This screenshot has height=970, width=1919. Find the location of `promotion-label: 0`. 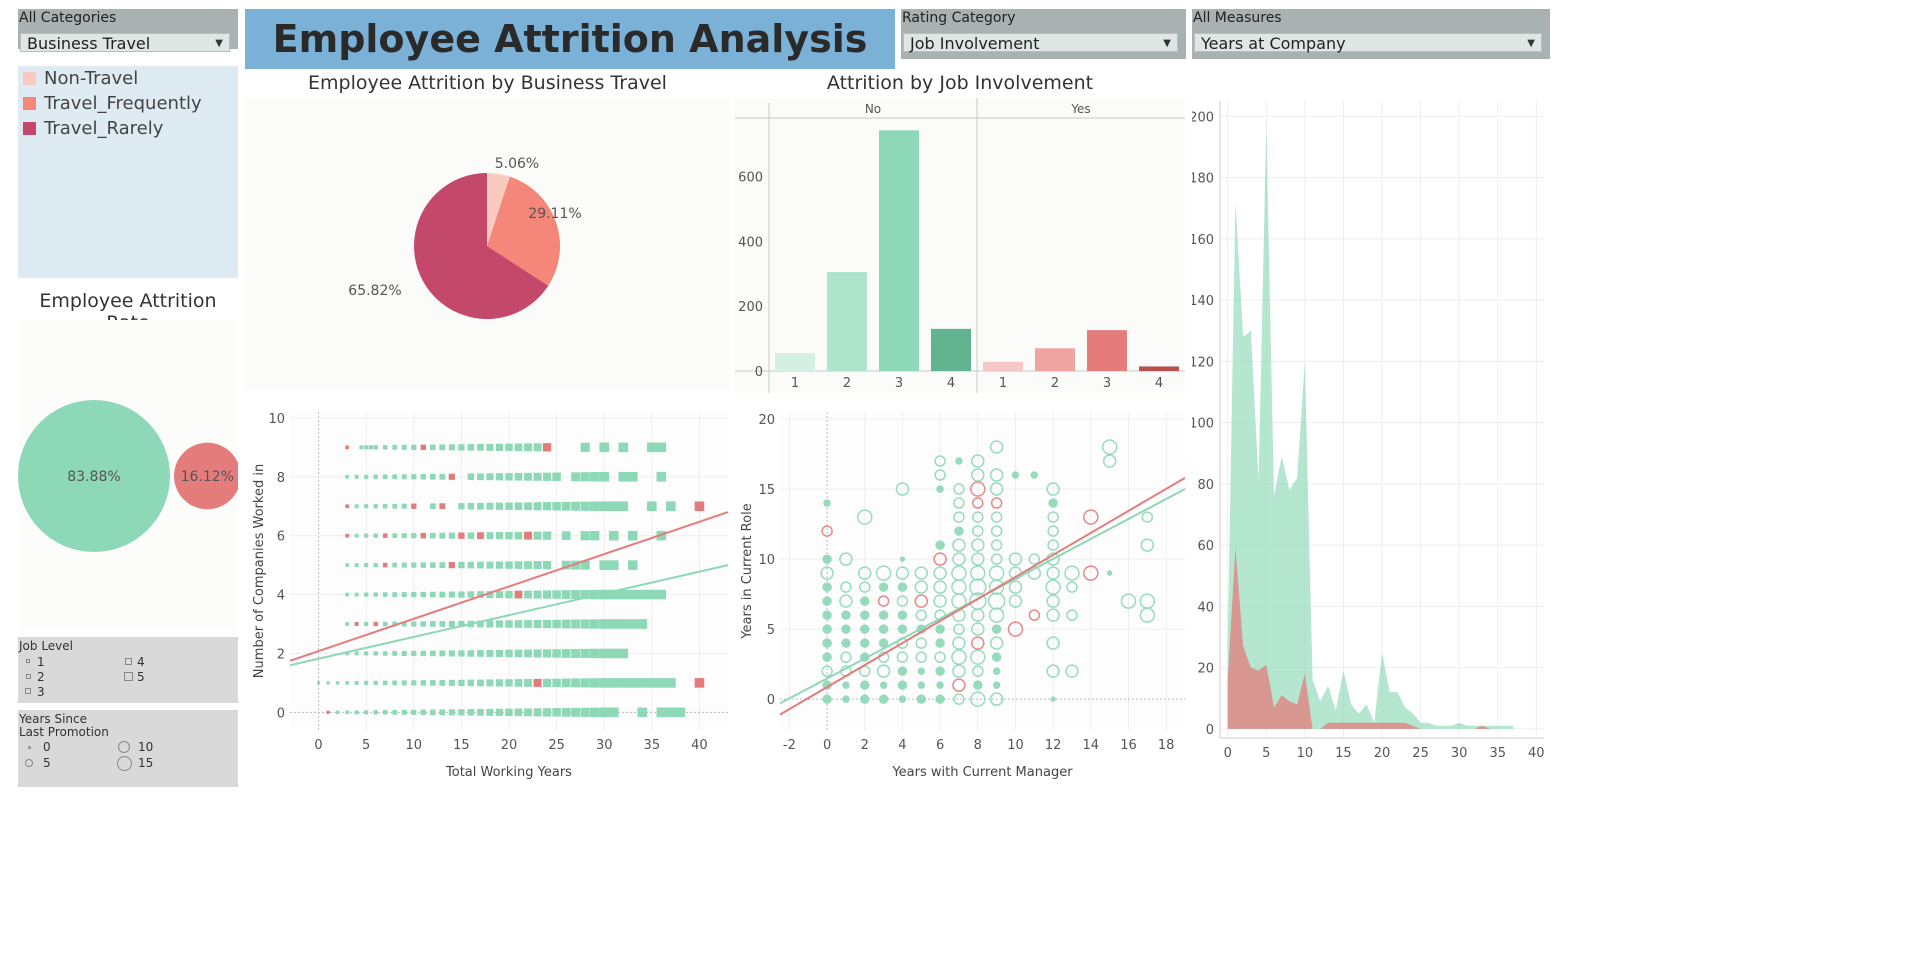

promotion-label: 0 is located at coordinates (47, 747).